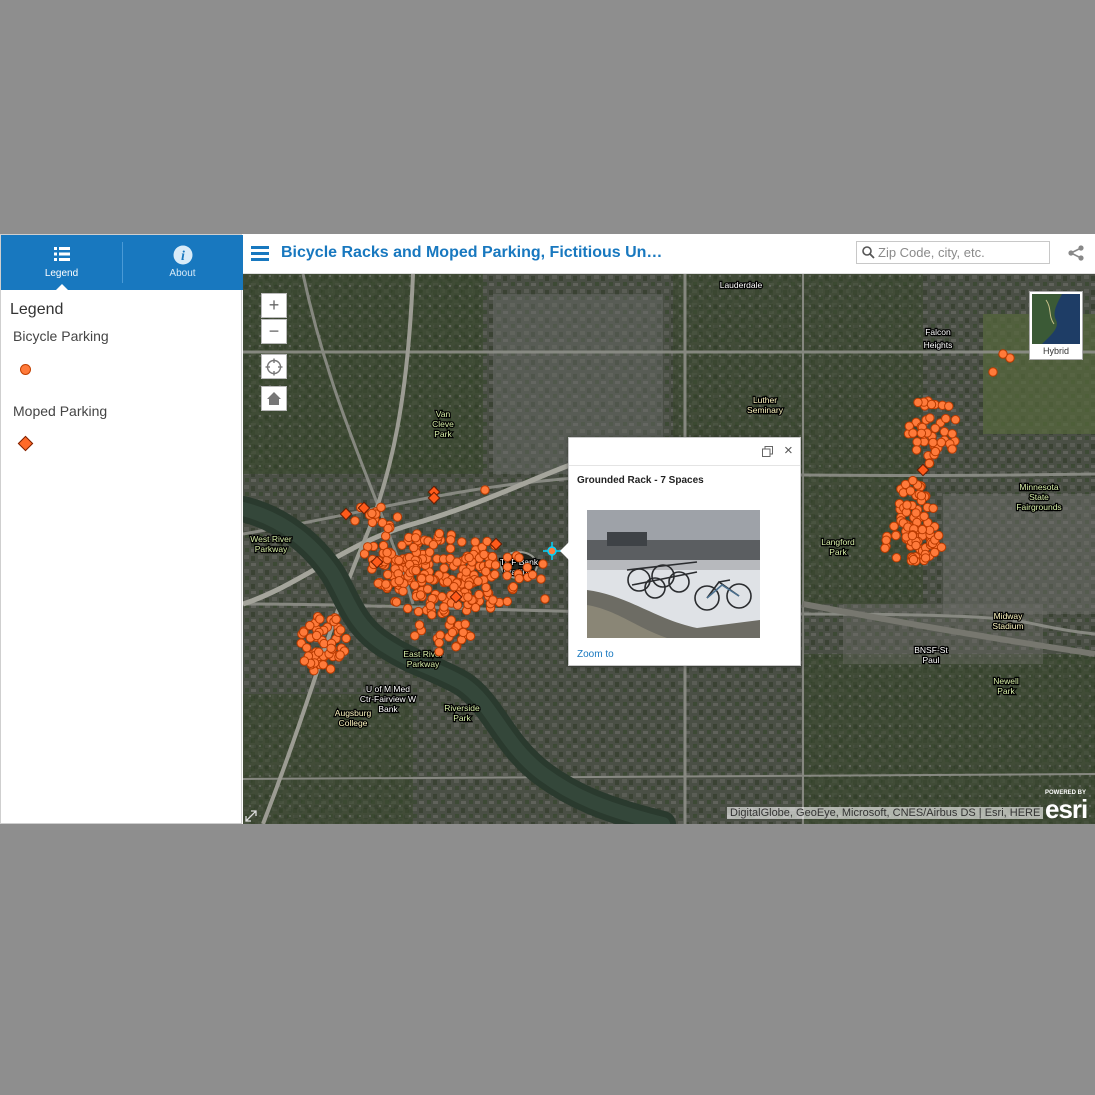  I want to click on expand-icon, so click(251, 816).